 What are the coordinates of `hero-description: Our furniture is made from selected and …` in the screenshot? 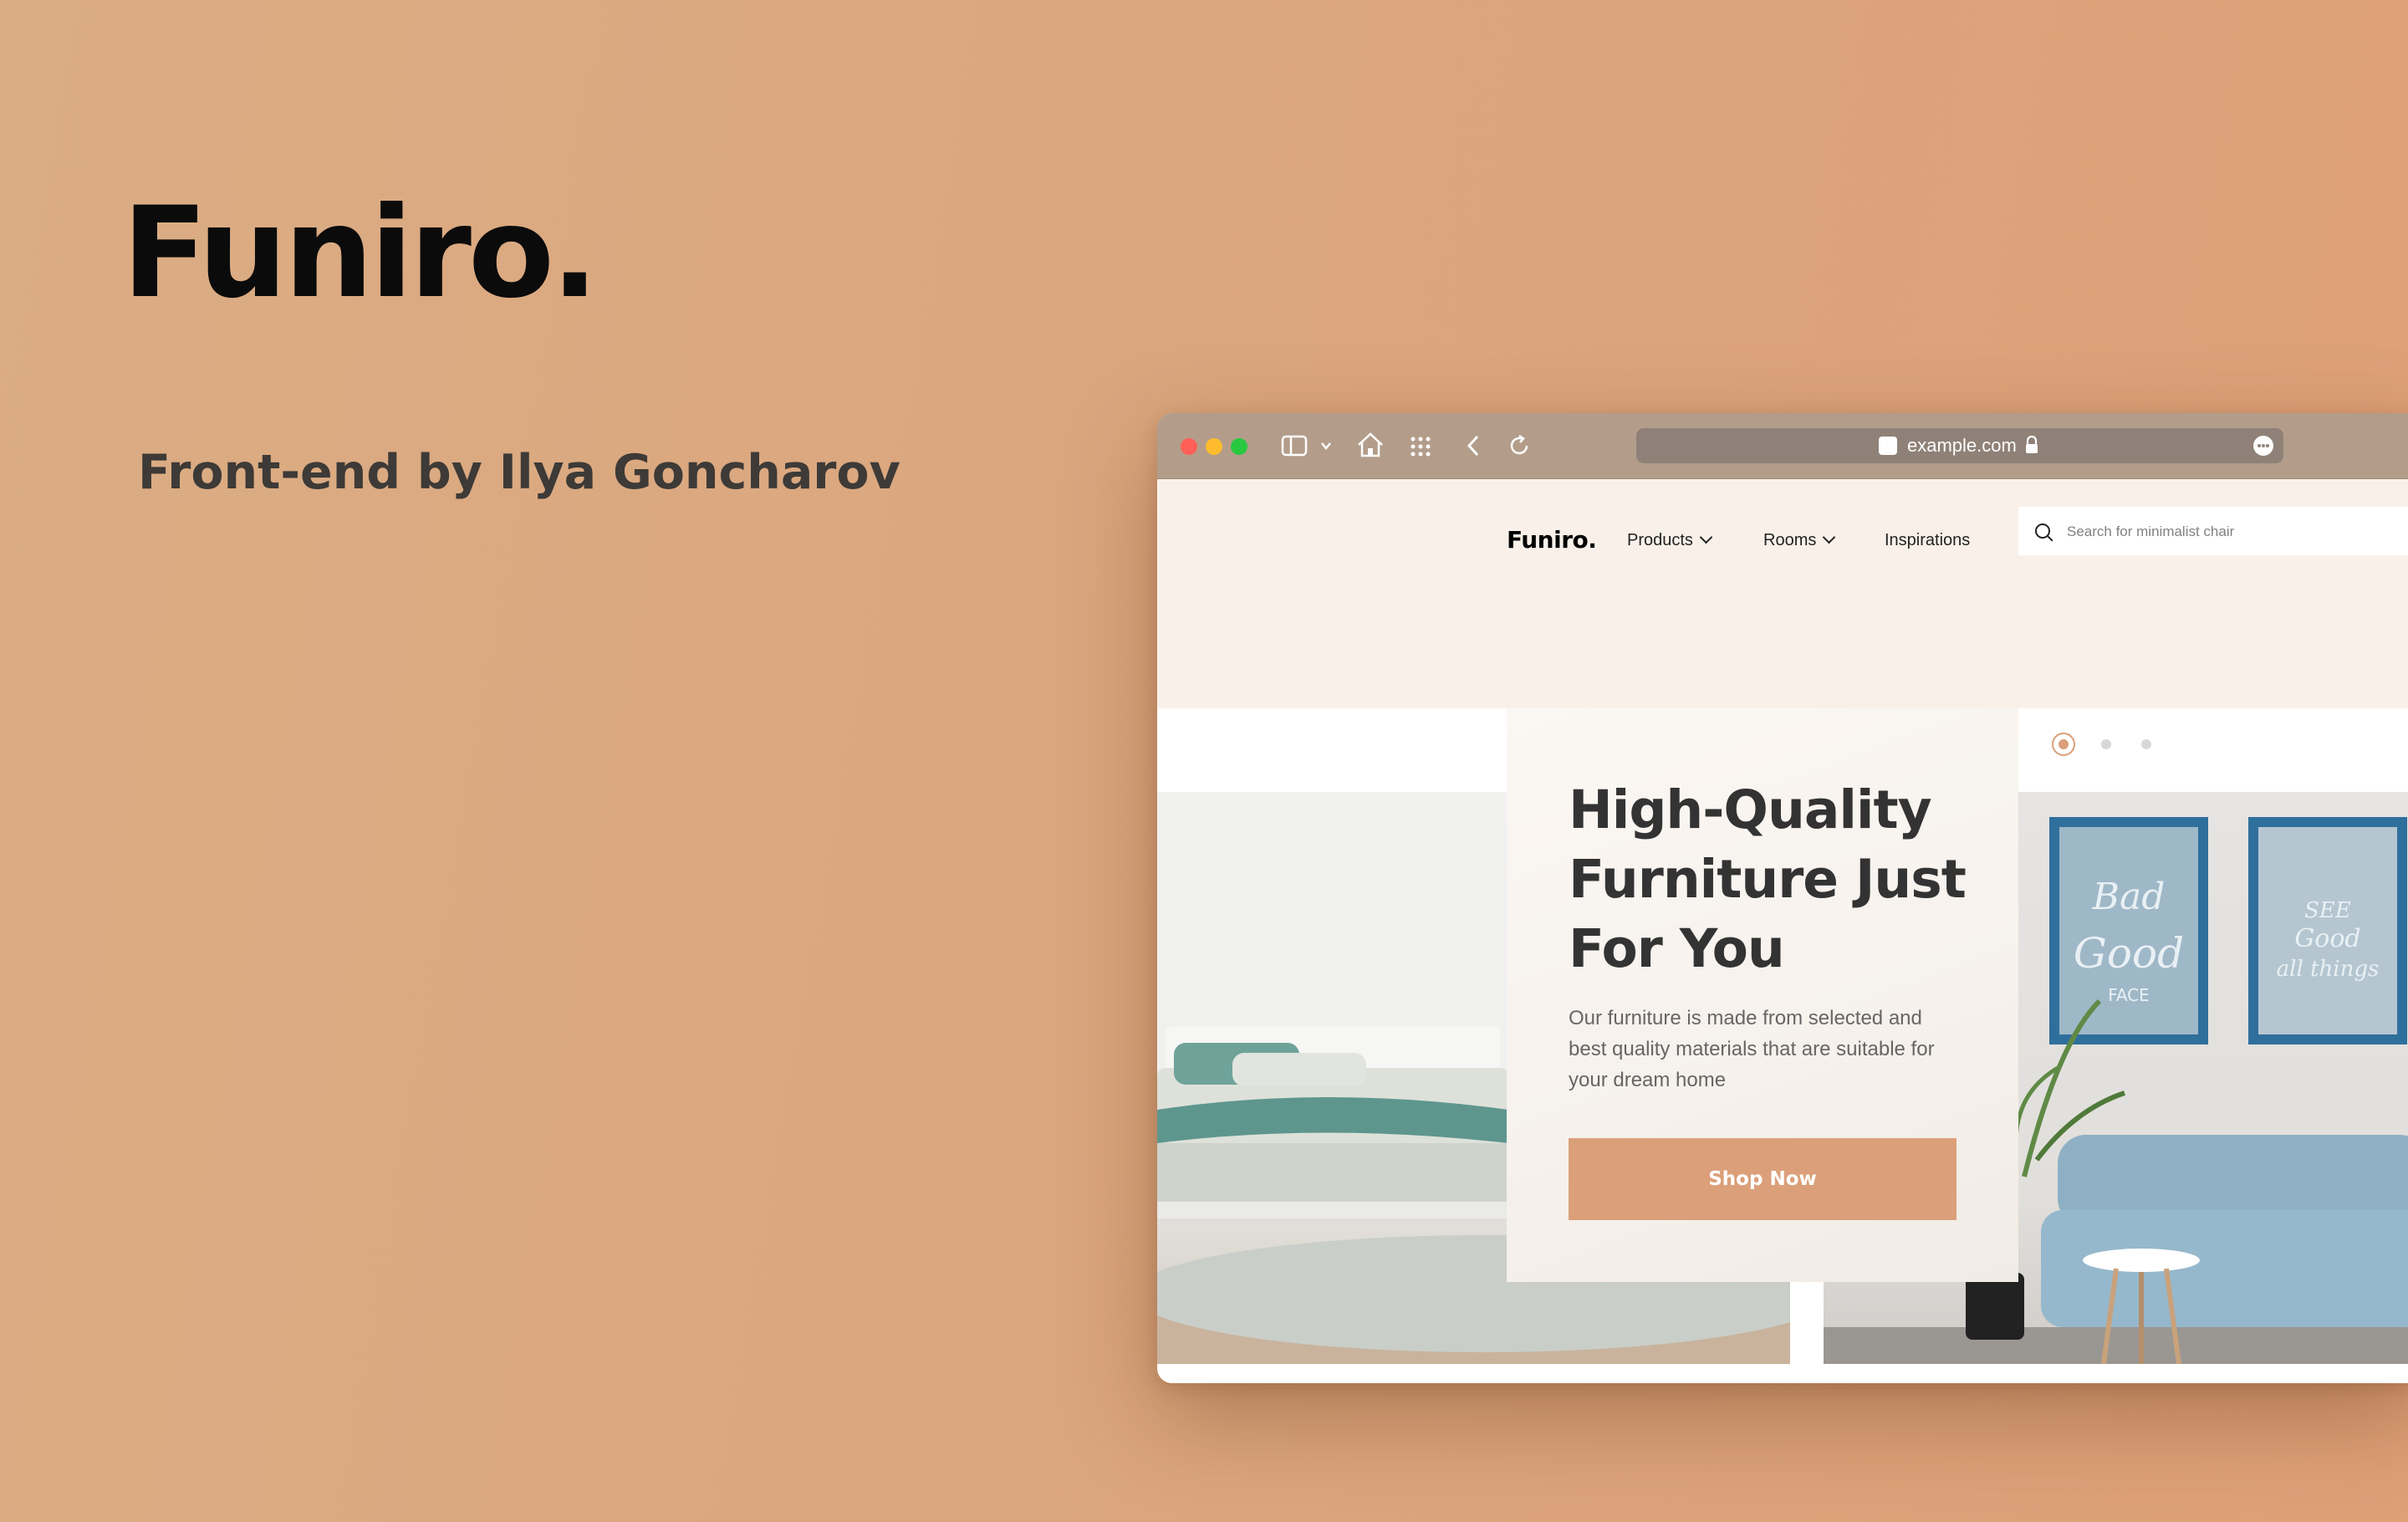 It's located at (1752, 1049).